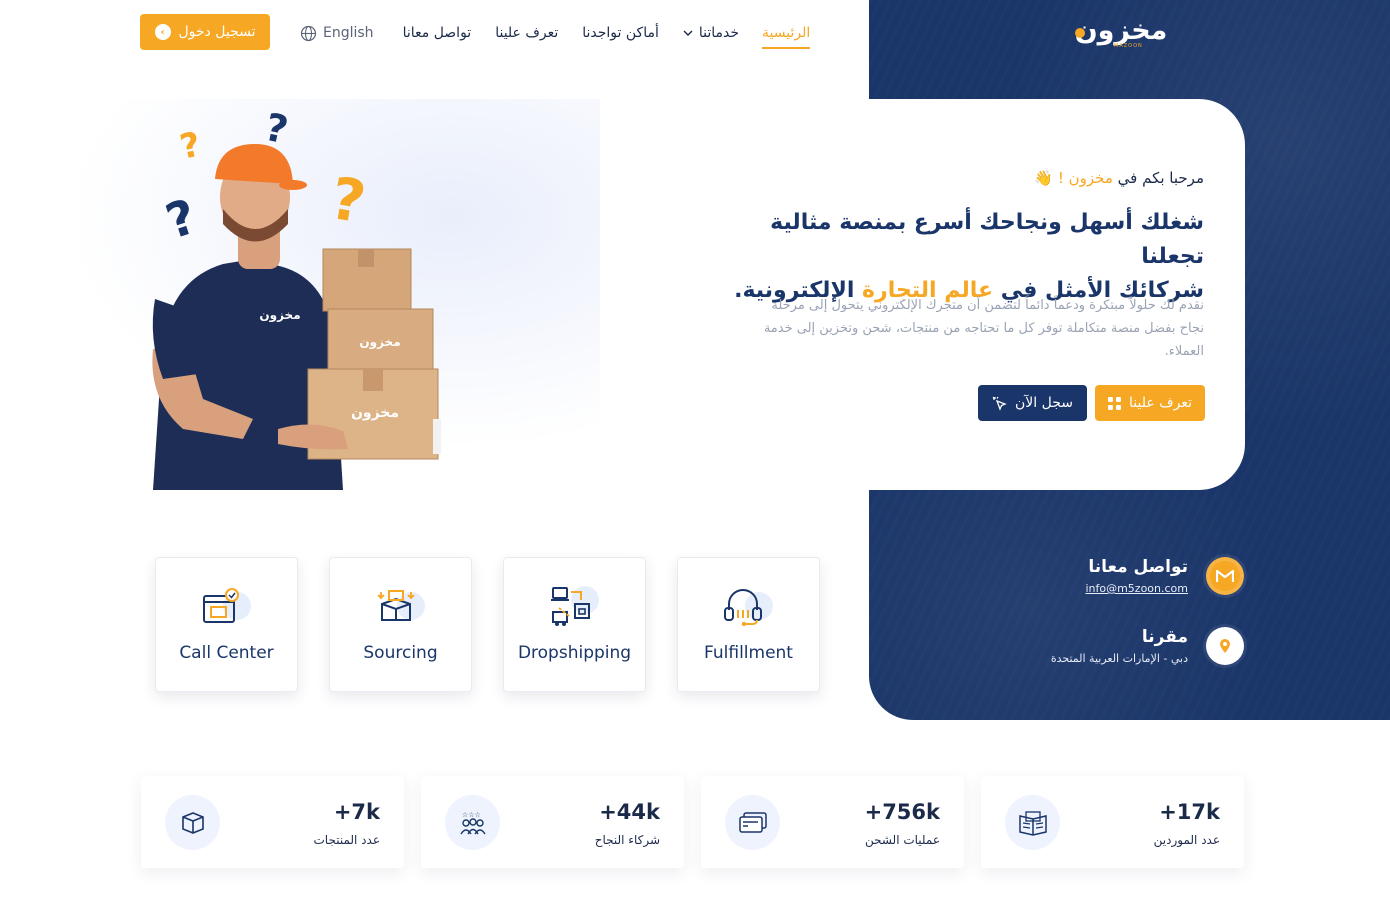 This screenshot has height=908, width=1390. I want to click on stat-number: +7k, so click(356, 812).